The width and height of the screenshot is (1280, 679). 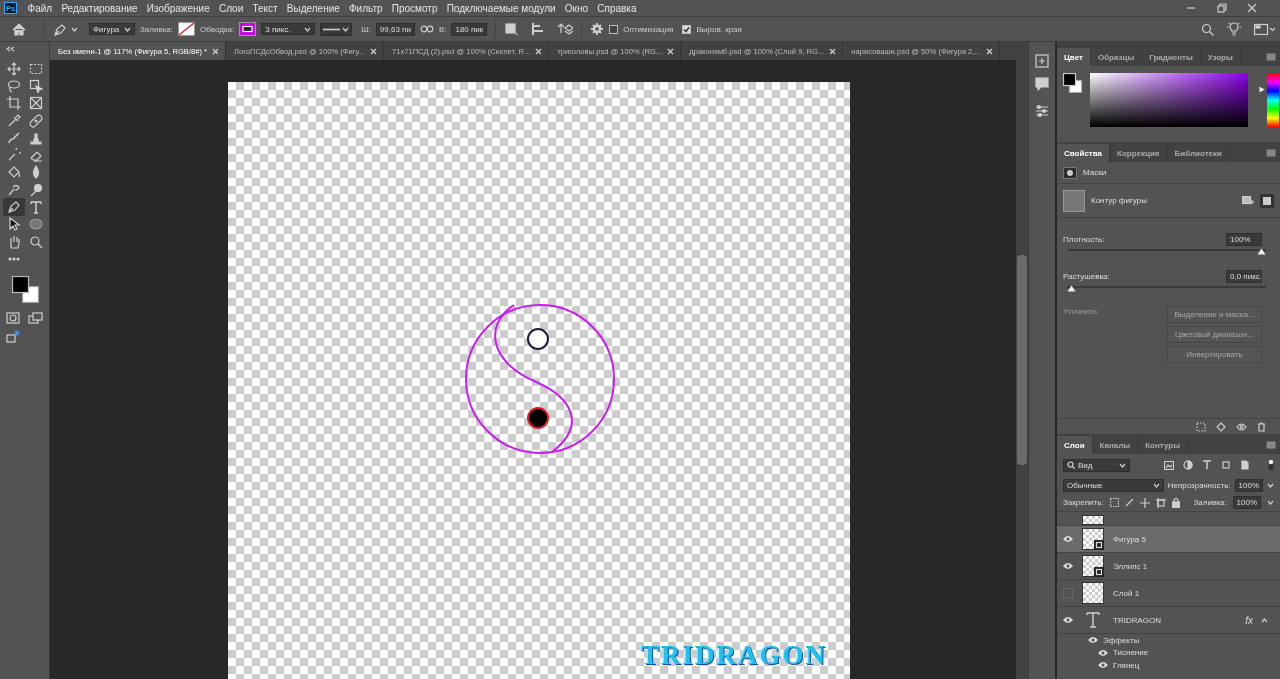 What do you see at coordinates (1220, 57) in the screenshot?
I see `panel-tab: Узоры` at bounding box center [1220, 57].